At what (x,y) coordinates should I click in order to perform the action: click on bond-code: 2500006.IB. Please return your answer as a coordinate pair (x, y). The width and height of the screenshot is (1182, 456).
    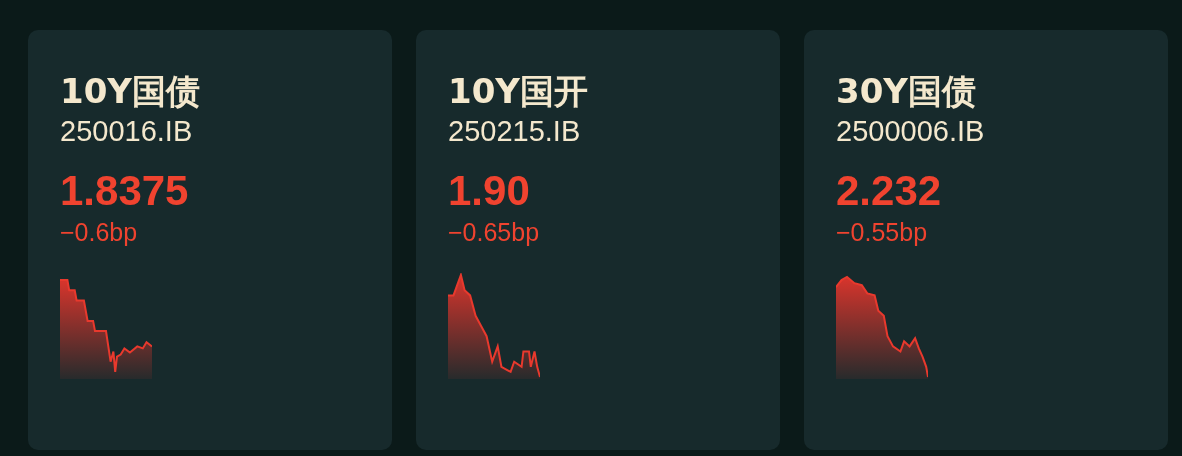
    Looking at the image, I should click on (910, 131).